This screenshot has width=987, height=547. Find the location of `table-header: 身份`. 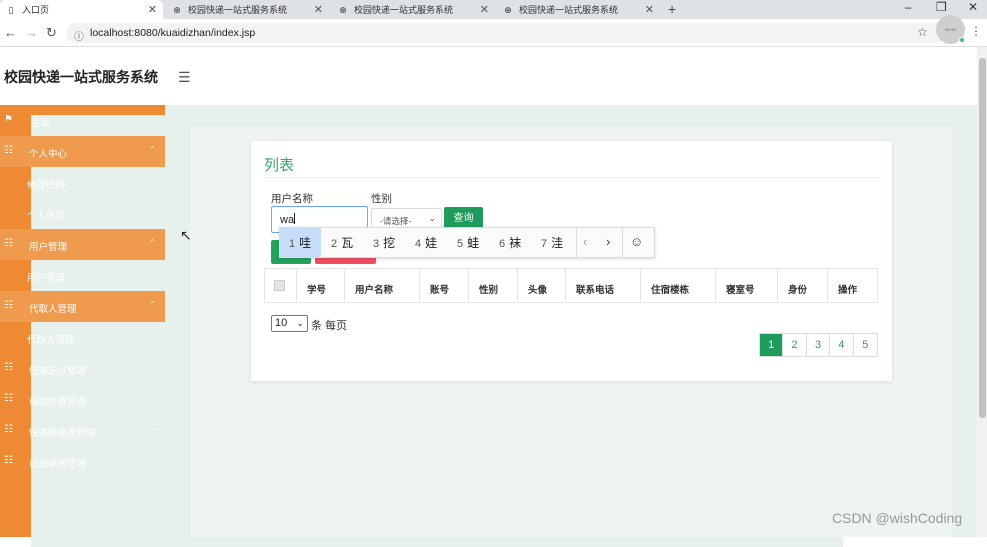

table-header: 身份 is located at coordinates (803, 285).